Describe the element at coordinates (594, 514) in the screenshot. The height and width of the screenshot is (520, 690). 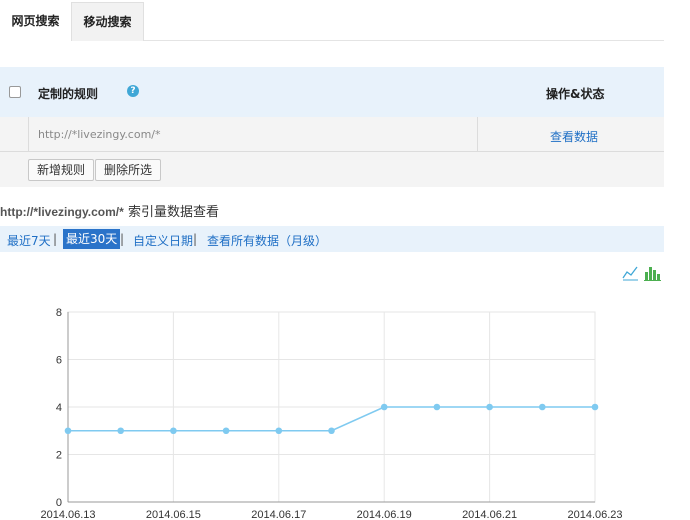
I see `x-tick-label: 2014.06.23` at that location.